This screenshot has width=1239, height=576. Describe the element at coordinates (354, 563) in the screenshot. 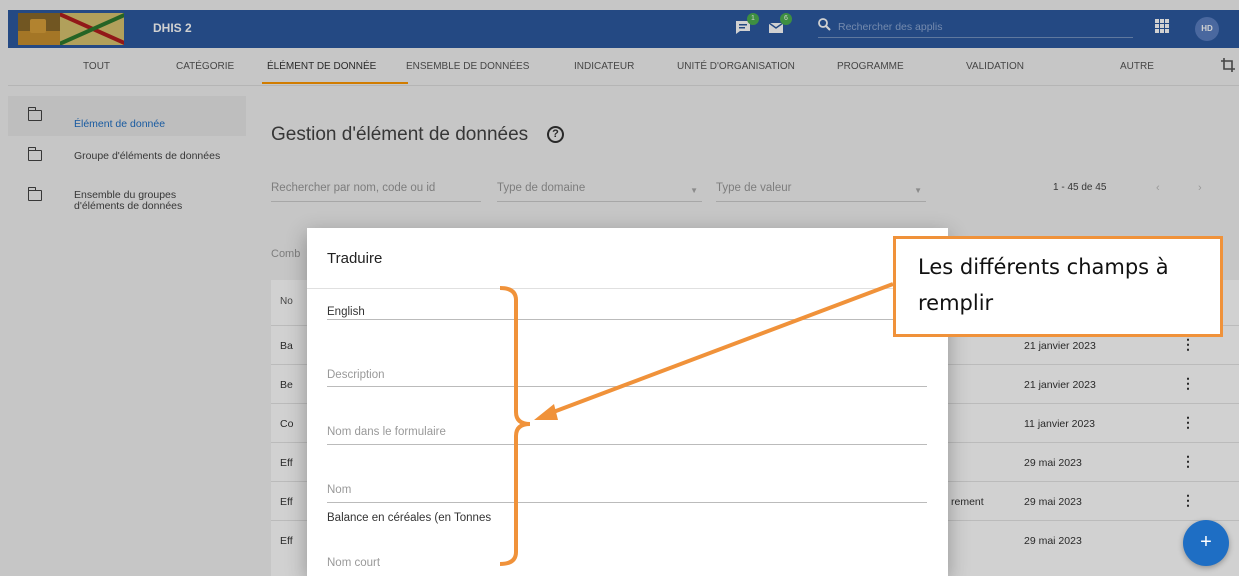

I see `short-name-label: Nom court` at that location.